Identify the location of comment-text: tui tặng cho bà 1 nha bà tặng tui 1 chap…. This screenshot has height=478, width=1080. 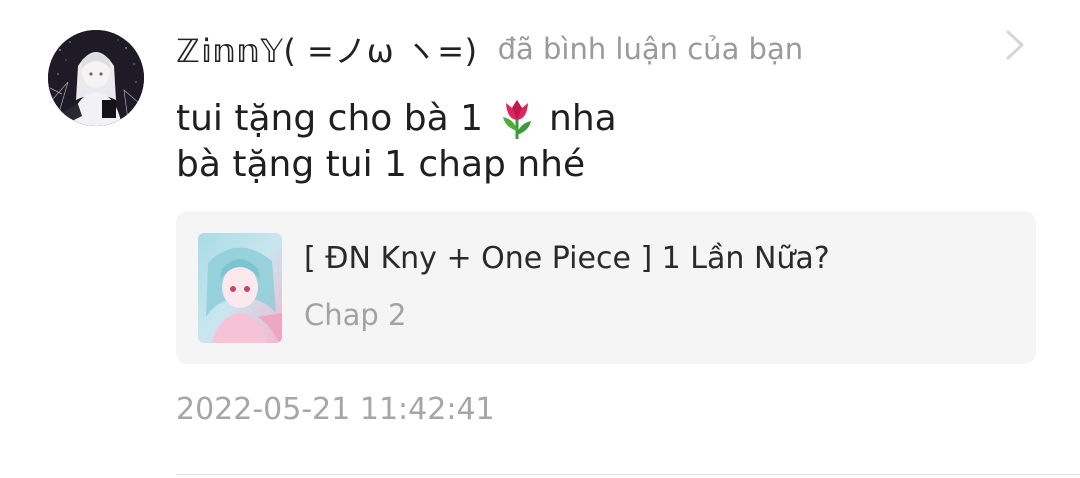
(396, 142).